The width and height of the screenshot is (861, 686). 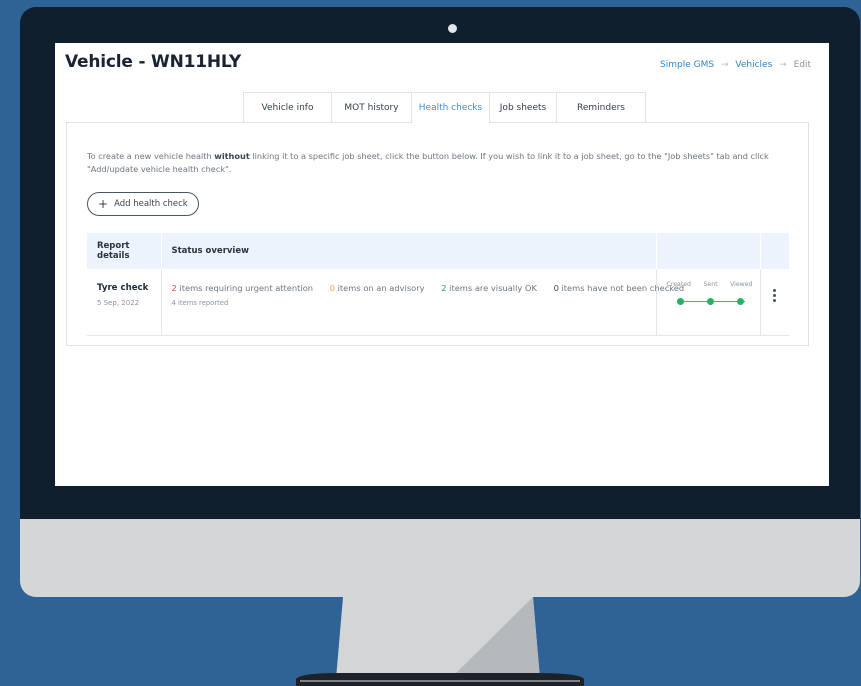 I want to click on ok-status: 2 items are visually OK, so click(x=489, y=288).